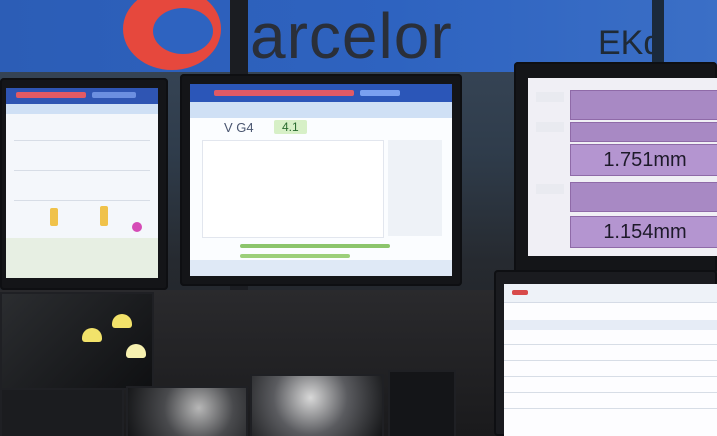 This screenshot has width=717, height=436. Describe the element at coordinates (82, 200) in the screenshot. I see `left-grid-h3` at that location.